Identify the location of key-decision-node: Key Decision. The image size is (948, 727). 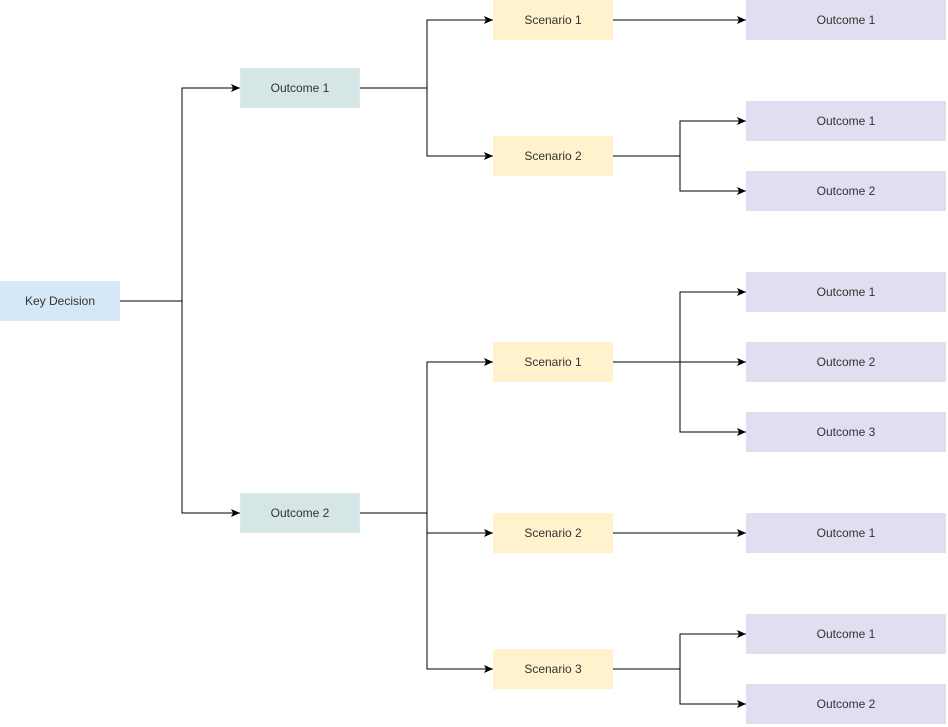
(60, 301).